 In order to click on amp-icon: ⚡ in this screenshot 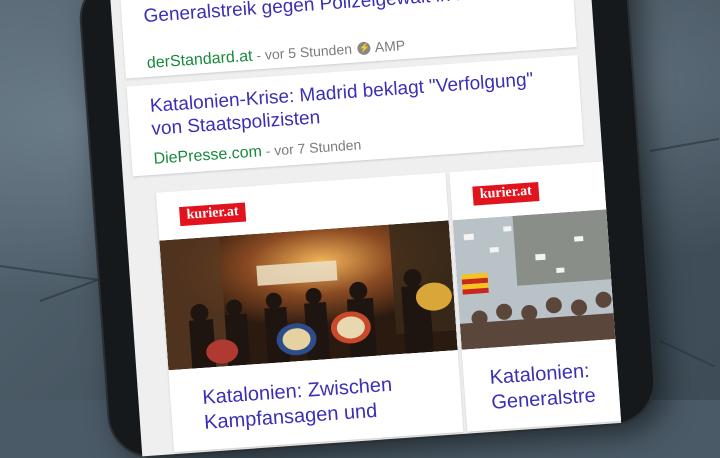, I will do `click(364, 48)`.